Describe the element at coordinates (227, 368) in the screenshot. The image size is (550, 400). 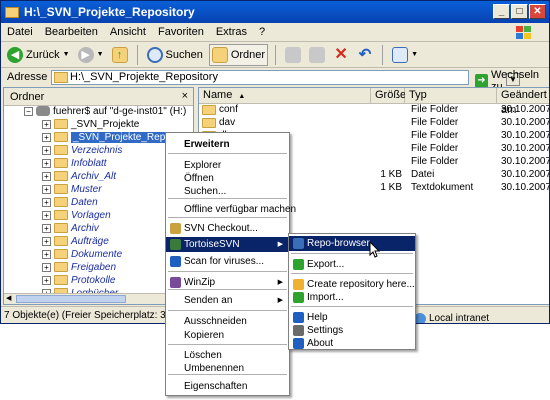
I see `context-item-umbenennen: Umbenennen` at that location.